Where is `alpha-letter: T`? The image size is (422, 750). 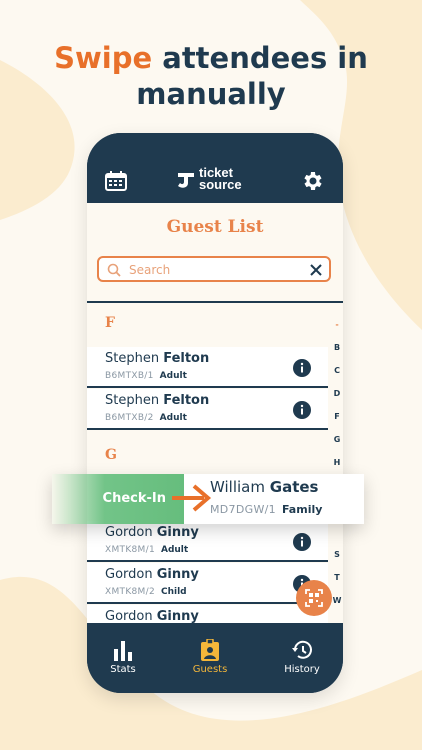
alpha-letter: T is located at coordinates (337, 577).